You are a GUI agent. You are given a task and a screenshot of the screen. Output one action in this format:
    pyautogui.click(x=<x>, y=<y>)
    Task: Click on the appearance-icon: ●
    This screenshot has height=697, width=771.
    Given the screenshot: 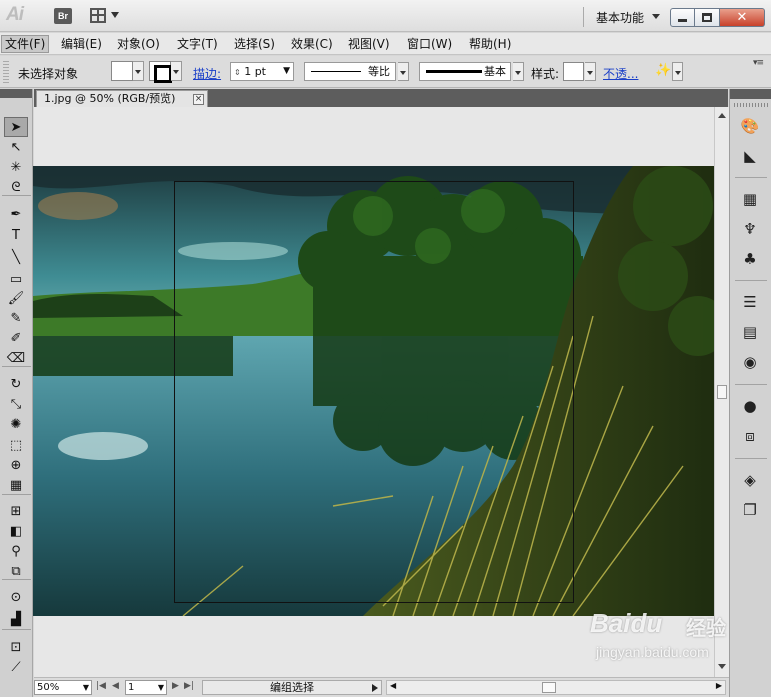 What is the action you would take?
    pyautogui.click(x=750, y=406)
    